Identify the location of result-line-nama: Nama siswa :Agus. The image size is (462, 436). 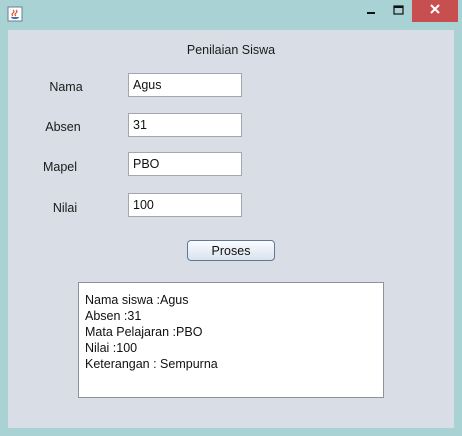
(137, 300).